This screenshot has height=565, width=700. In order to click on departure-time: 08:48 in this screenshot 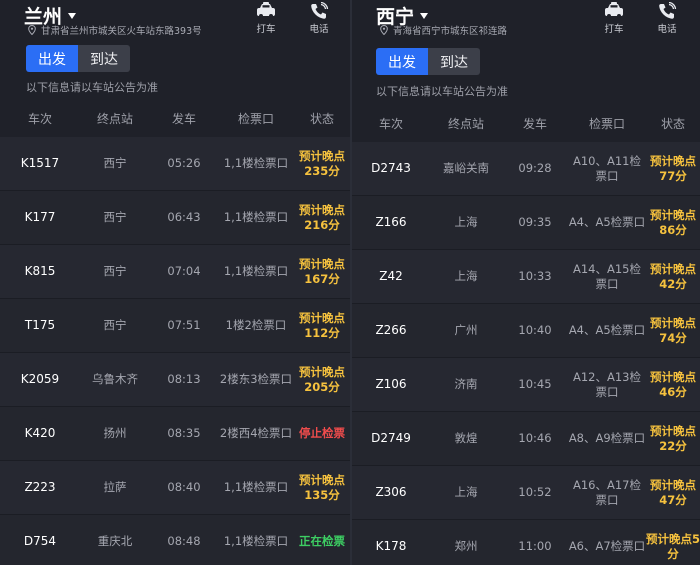, I will do `click(184, 541)`.